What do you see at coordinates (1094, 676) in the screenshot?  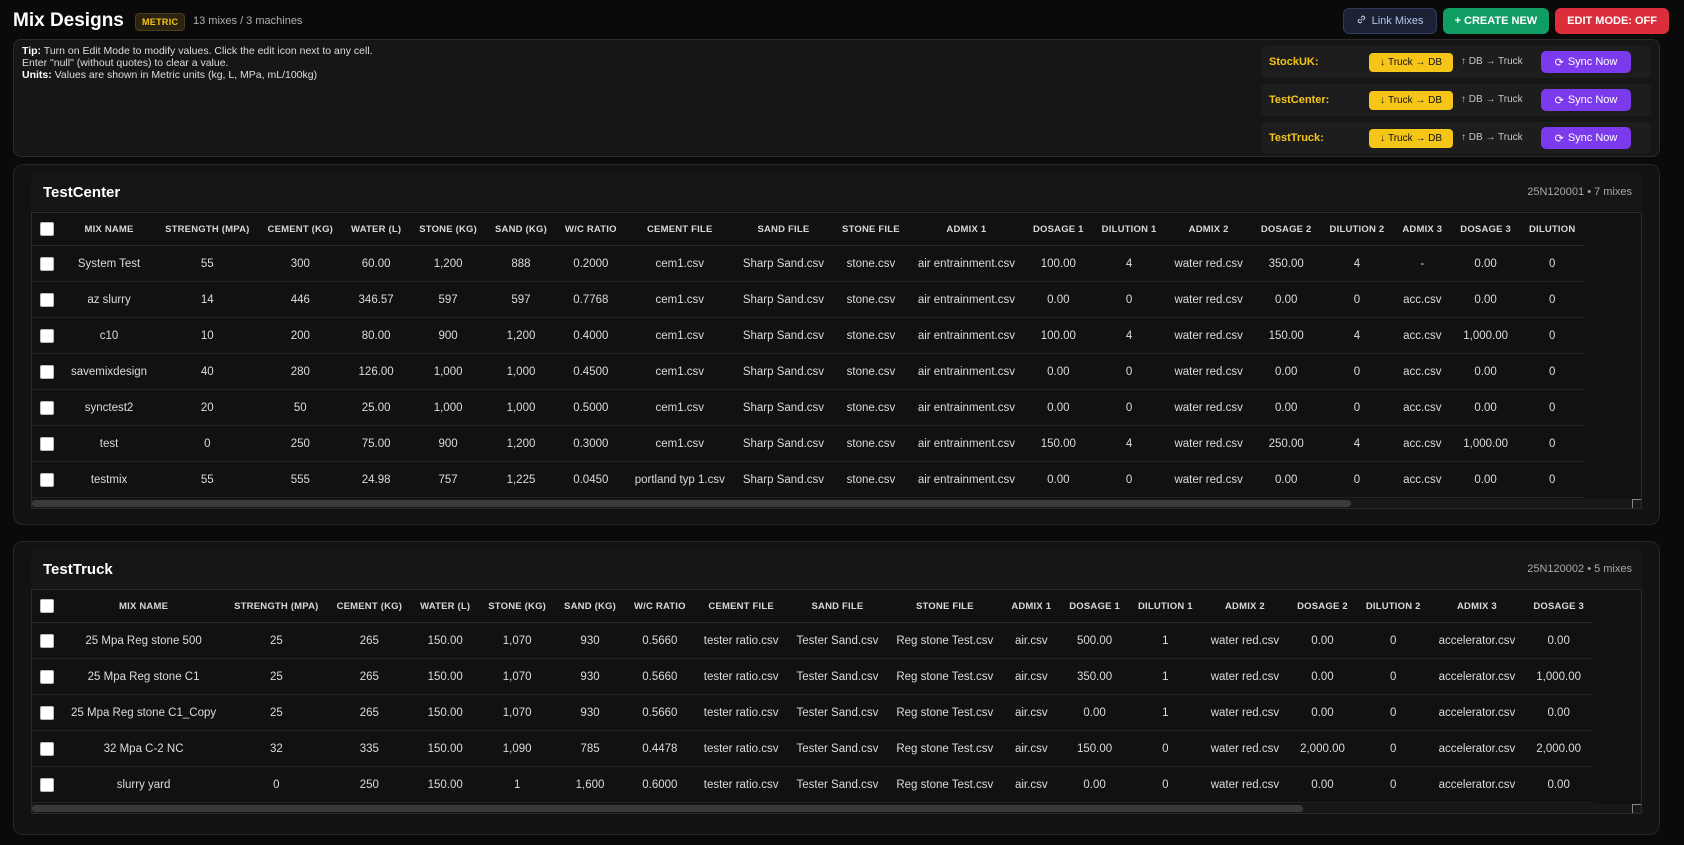 I see `table-cell: 350.00` at bounding box center [1094, 676].